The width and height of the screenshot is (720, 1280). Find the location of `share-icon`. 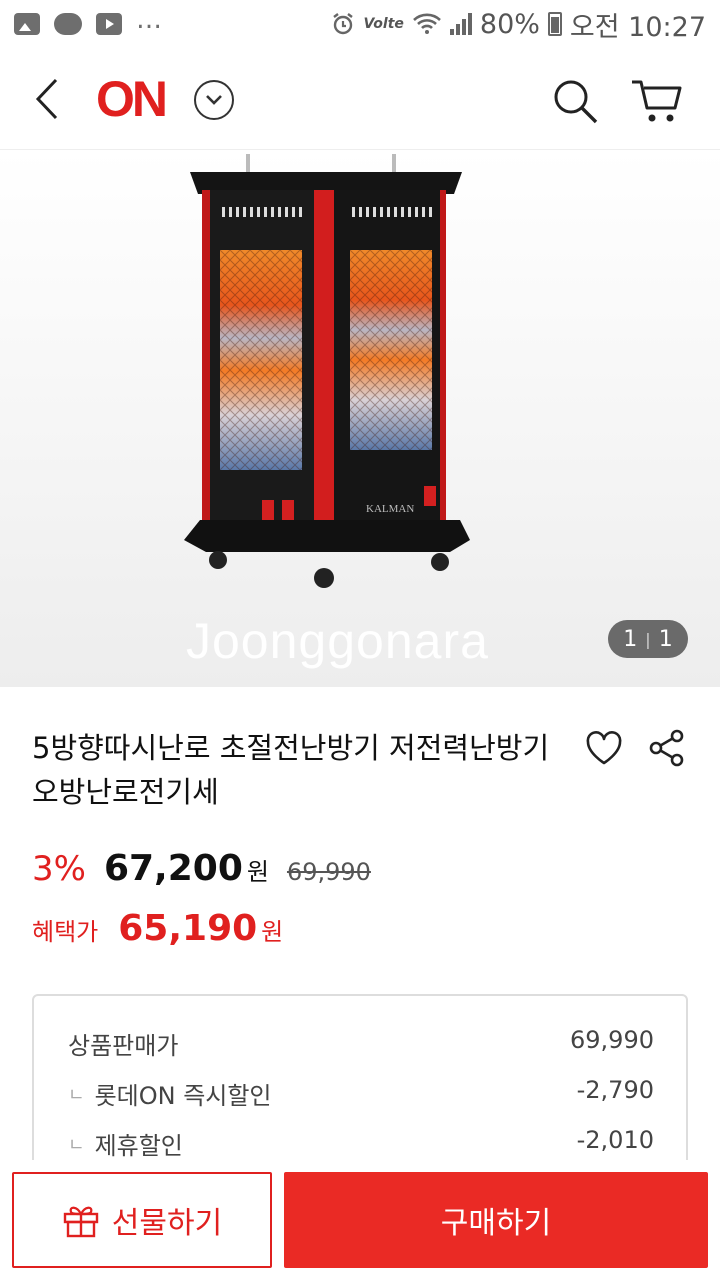

share-icon is located at coordinates (667, 748).